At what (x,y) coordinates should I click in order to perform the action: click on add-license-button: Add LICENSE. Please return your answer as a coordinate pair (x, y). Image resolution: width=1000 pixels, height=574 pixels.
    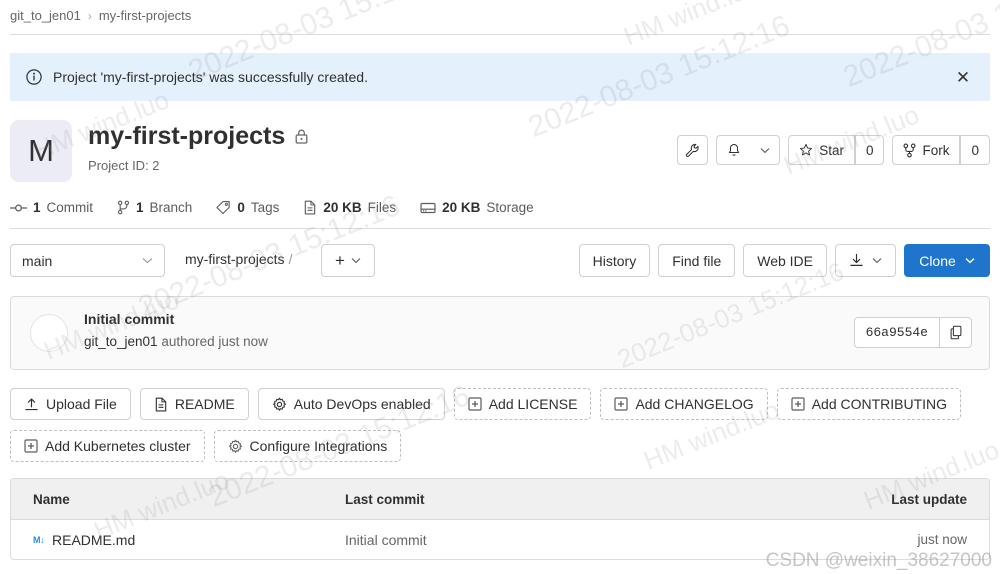
    Looking at the image, I should click on (522, 404).